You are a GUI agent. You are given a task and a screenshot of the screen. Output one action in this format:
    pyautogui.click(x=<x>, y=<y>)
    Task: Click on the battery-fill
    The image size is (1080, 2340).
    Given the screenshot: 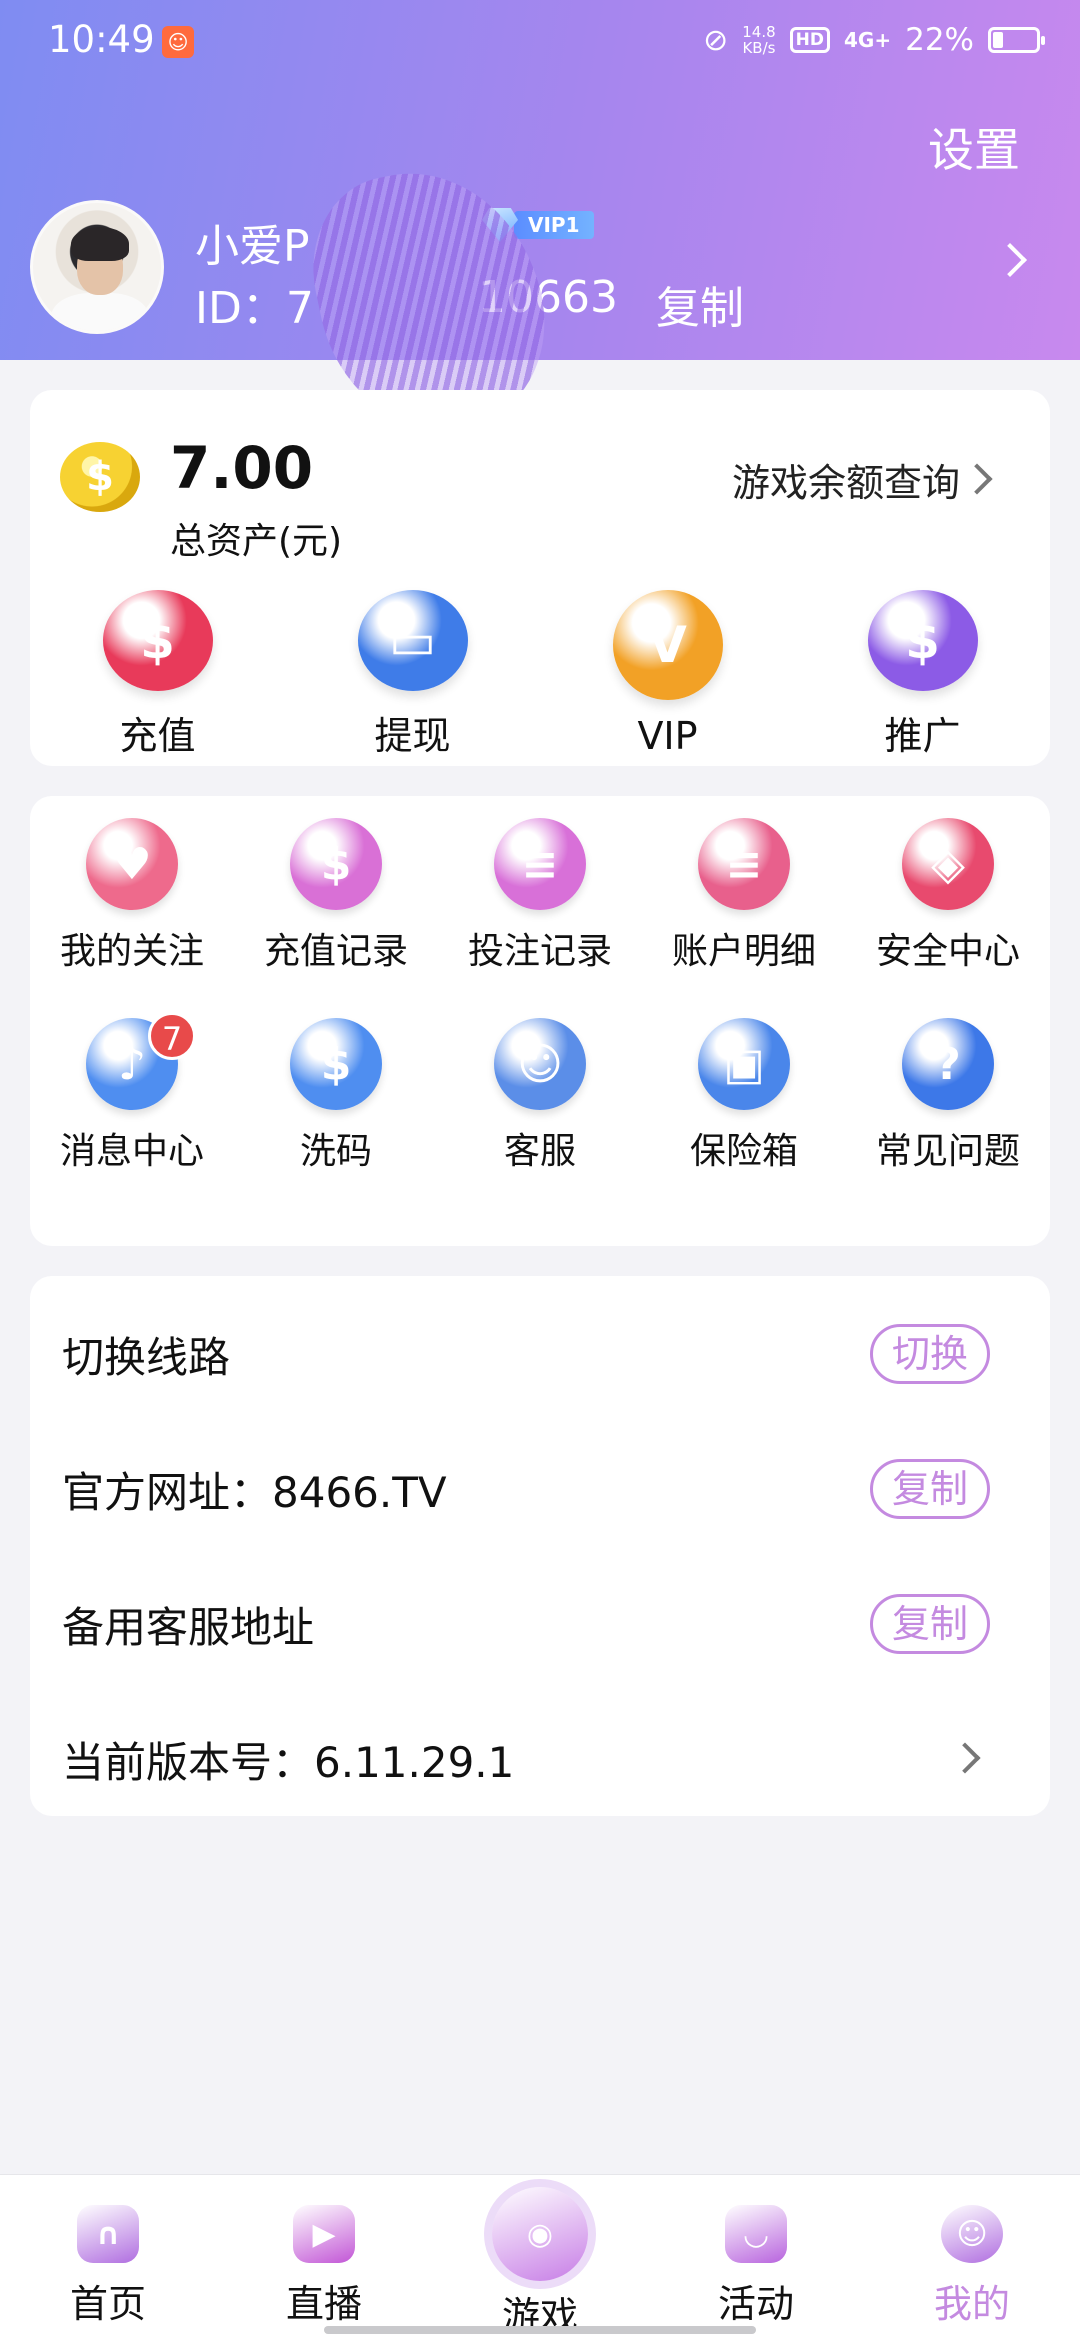 What is the action you would take?
    pyautogui.click(x=998, y=40)
    